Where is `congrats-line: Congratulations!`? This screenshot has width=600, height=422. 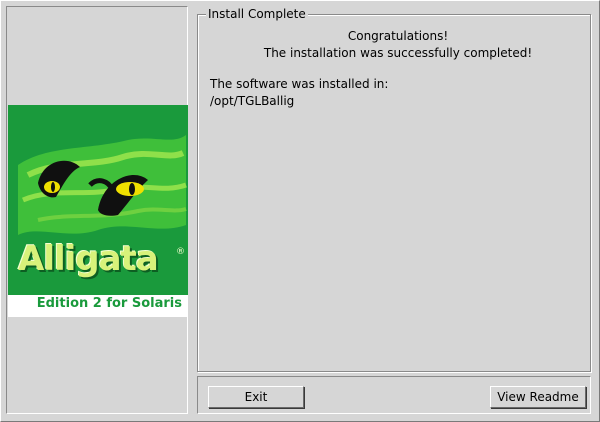
congrats-line: Congratulations! is located at coordinates (398, 36).